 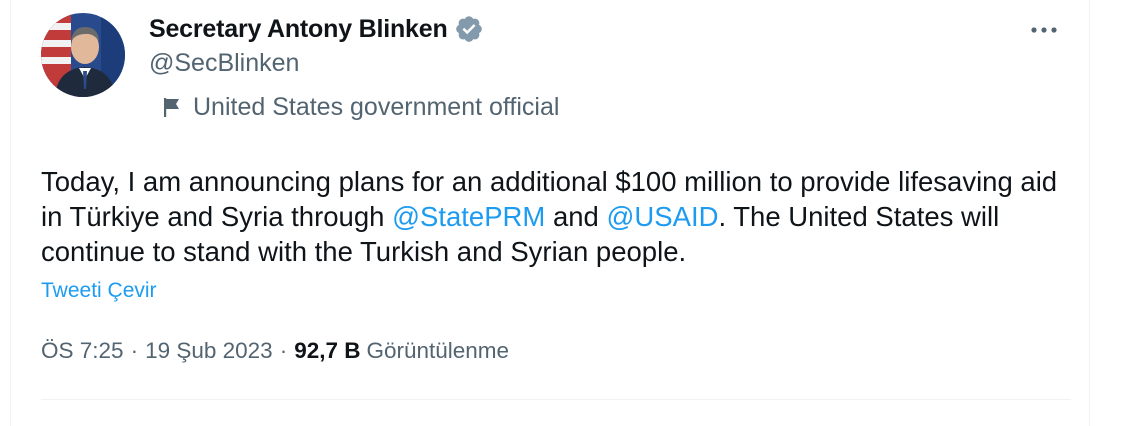 What do you see at coordinates (298, 29) in the screenshot?
I see `author-display-name: Secretary Antony Blinken` at bounding box center [298, 29].